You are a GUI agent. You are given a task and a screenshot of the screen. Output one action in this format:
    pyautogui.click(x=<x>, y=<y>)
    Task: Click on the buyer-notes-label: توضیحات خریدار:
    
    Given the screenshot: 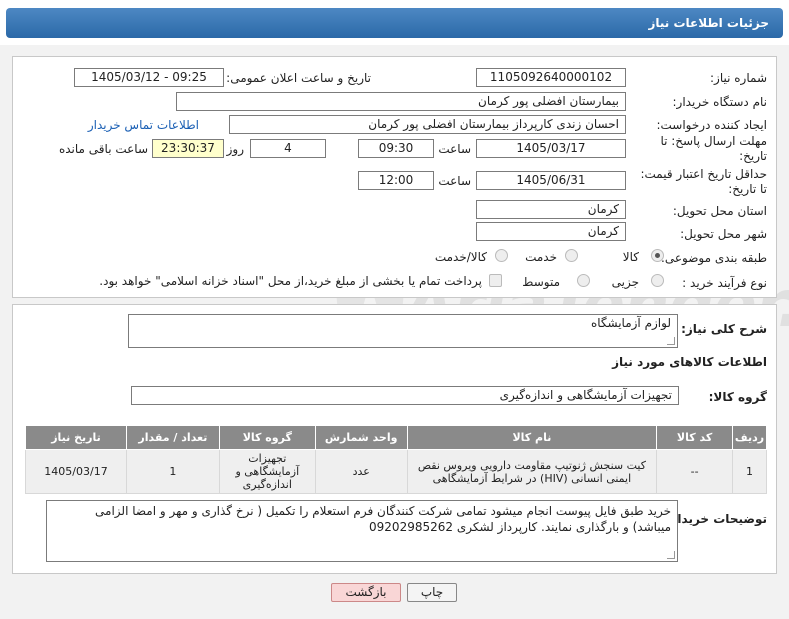 What is the action you would take?
    pyautogui.click(x=716, y=519)
    